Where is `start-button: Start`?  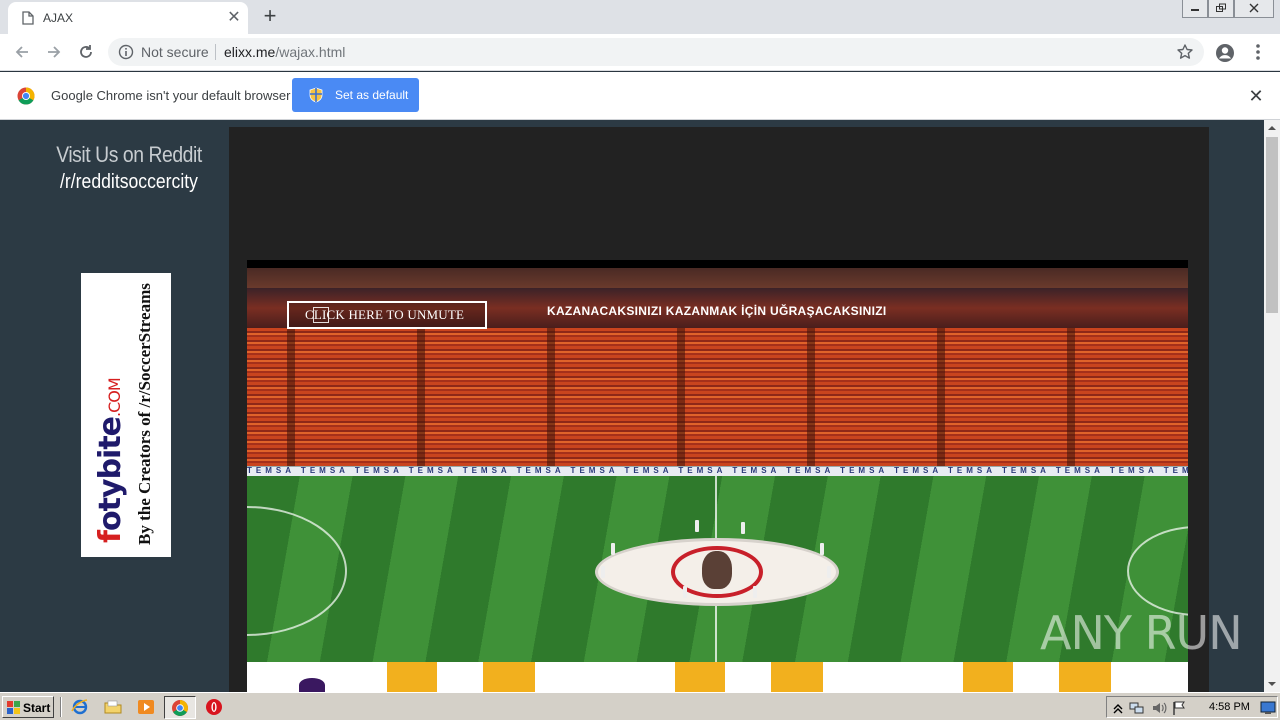
start-button: Start is located at coordinates (28, 707).